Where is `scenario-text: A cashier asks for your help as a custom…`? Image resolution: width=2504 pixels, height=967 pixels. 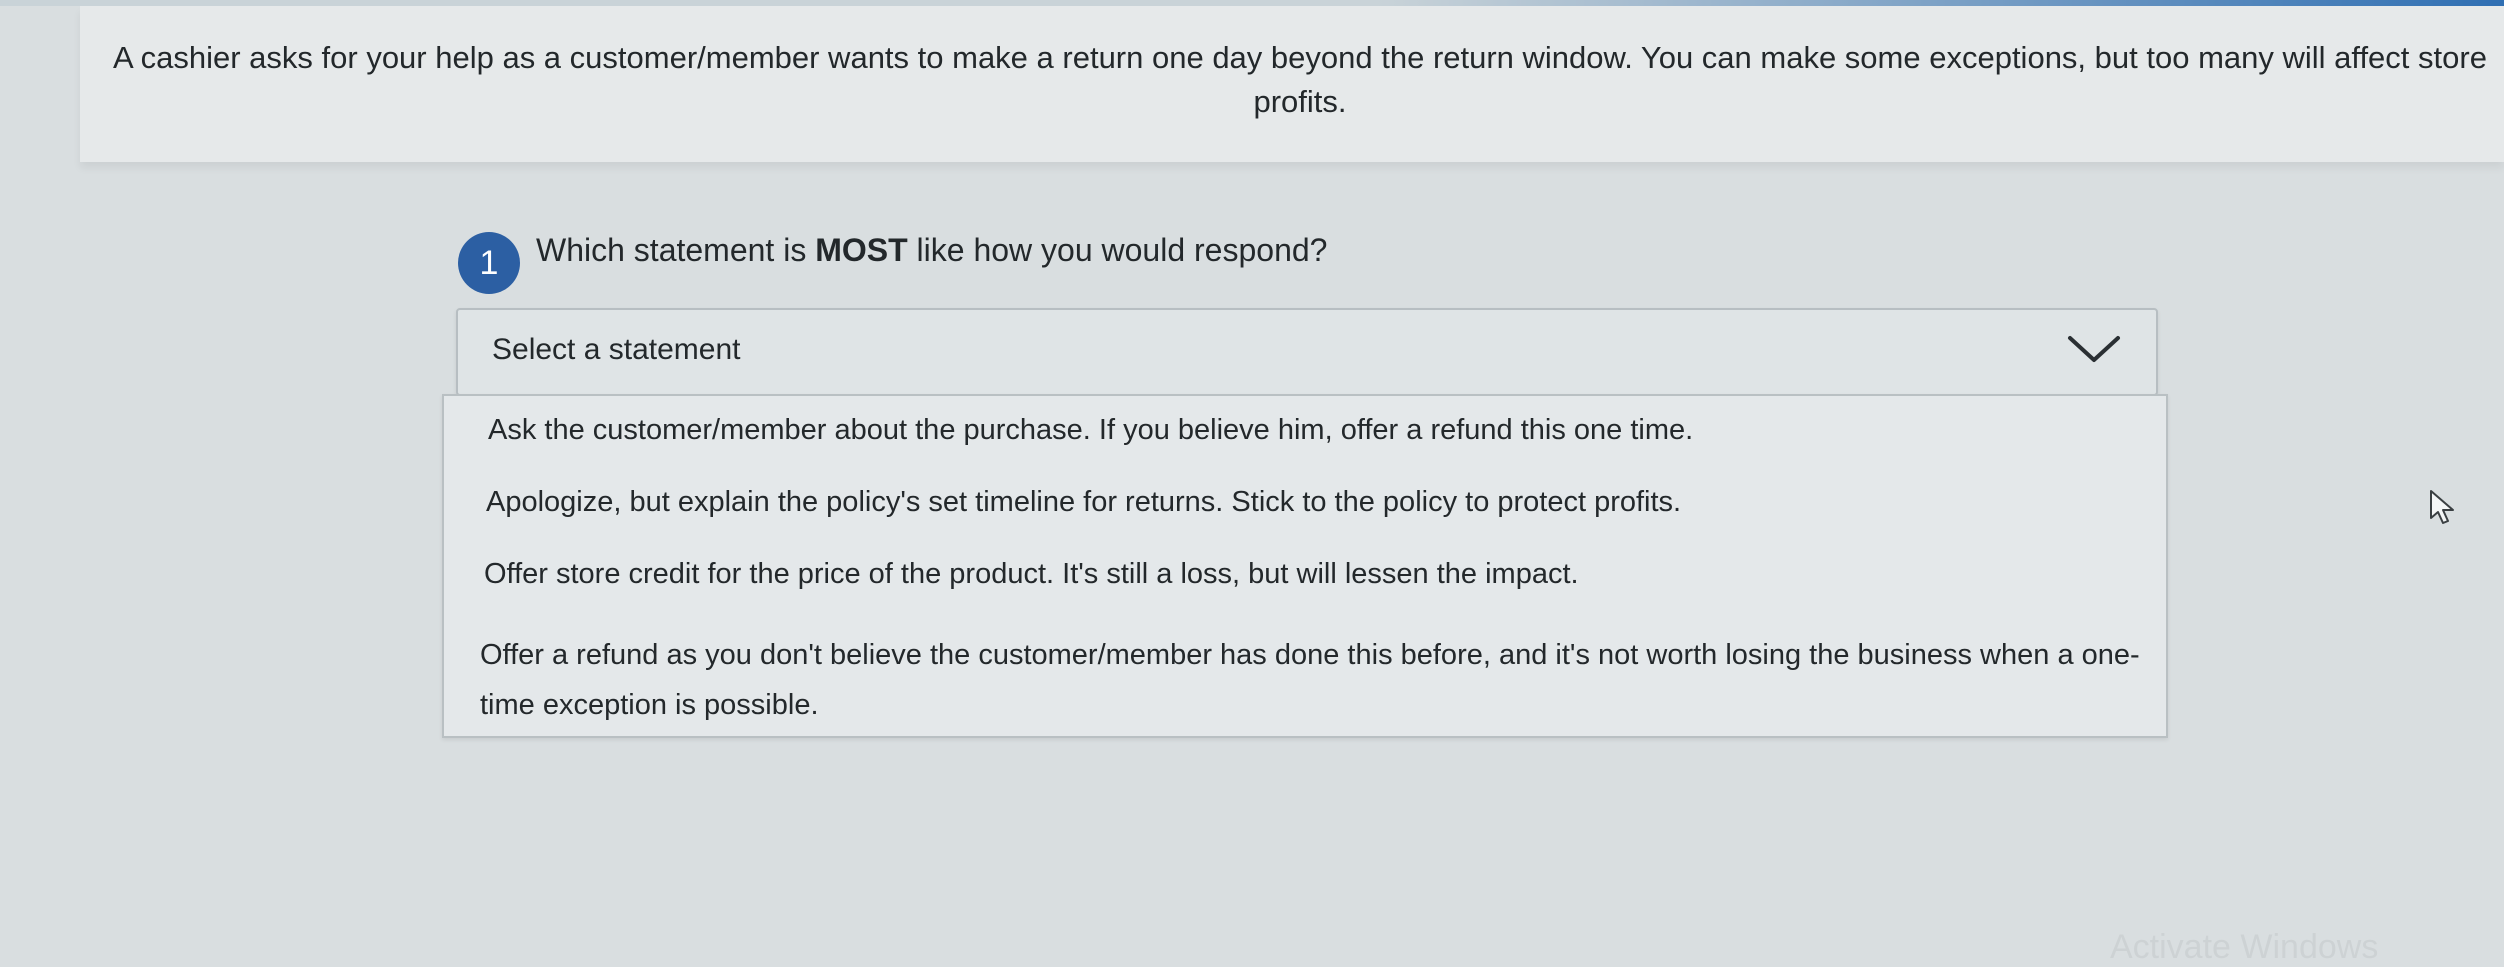
scenario-text: A cashier asks for your help as a custom… is located at coordinates (1300, 79).